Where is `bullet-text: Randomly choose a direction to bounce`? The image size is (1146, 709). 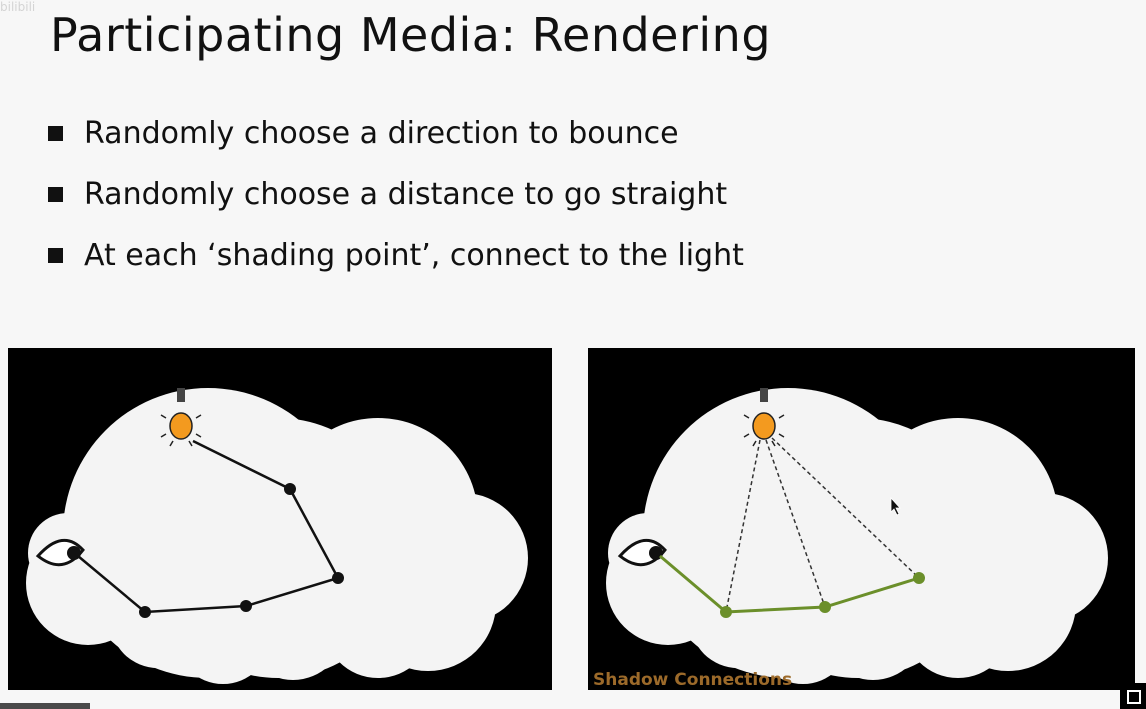 bullet-text: Randomly choose a direction to bounce is located at coordinates (381, 133).